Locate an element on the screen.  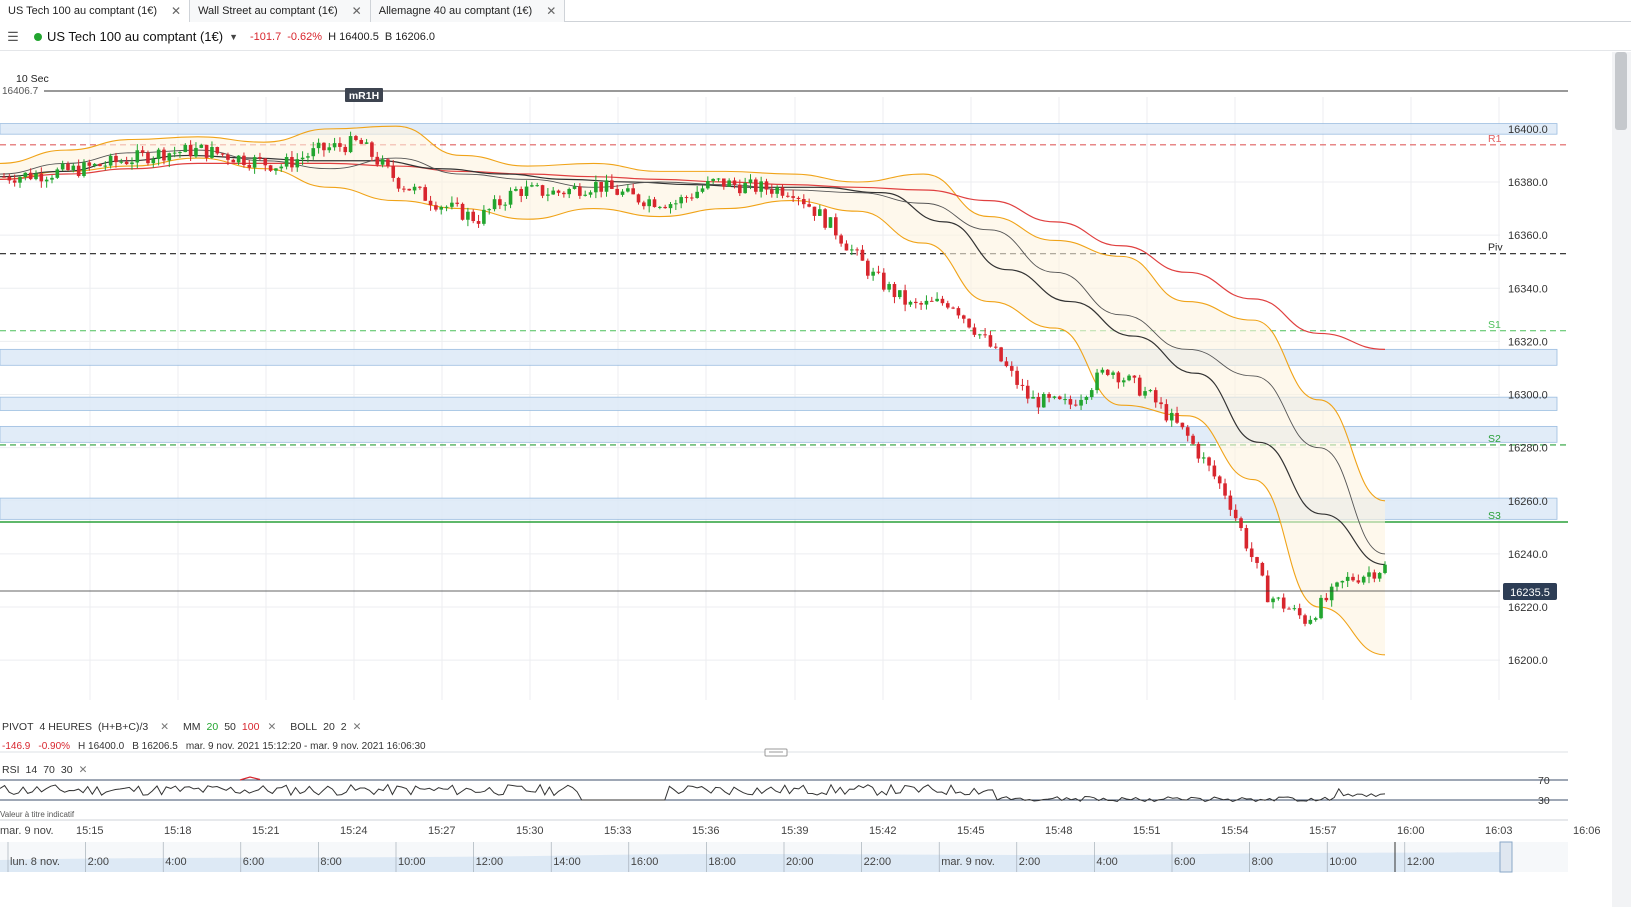
overview-label: 2:00 is located at coordinates (98, 862).